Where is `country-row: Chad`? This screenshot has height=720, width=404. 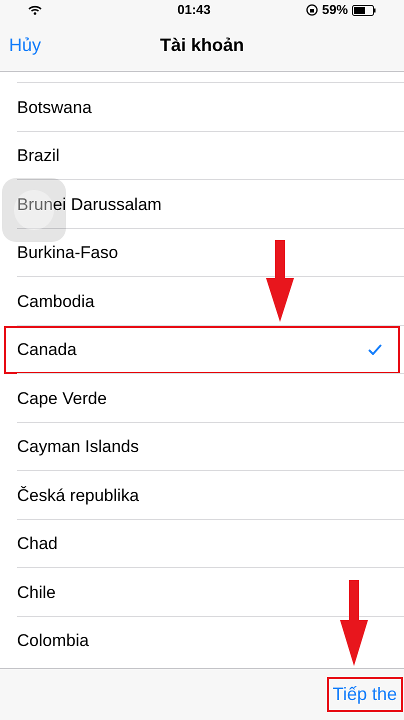 country-row: Chad is located at coordinates (202, 544).